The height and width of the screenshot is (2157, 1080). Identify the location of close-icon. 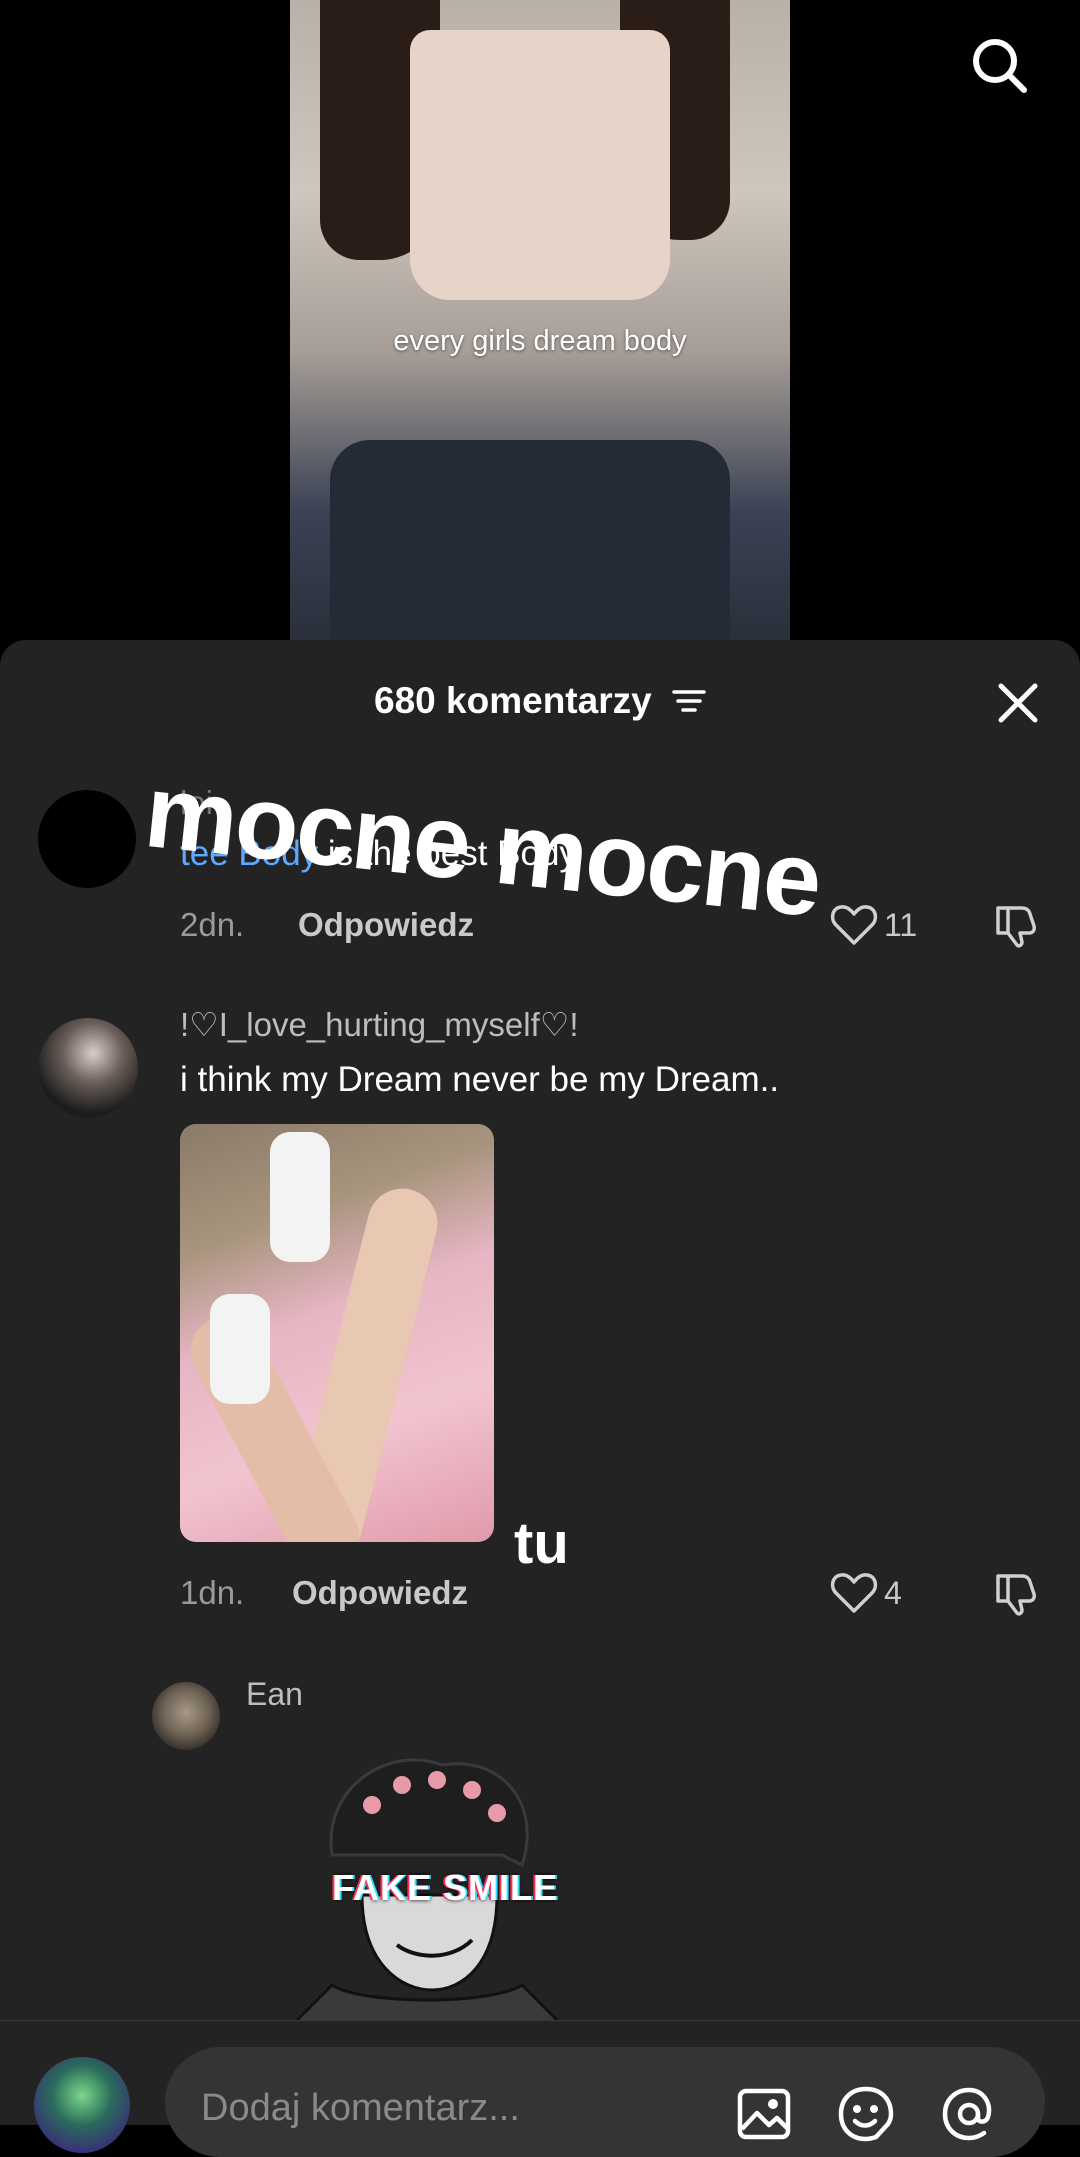
(1018, 703).